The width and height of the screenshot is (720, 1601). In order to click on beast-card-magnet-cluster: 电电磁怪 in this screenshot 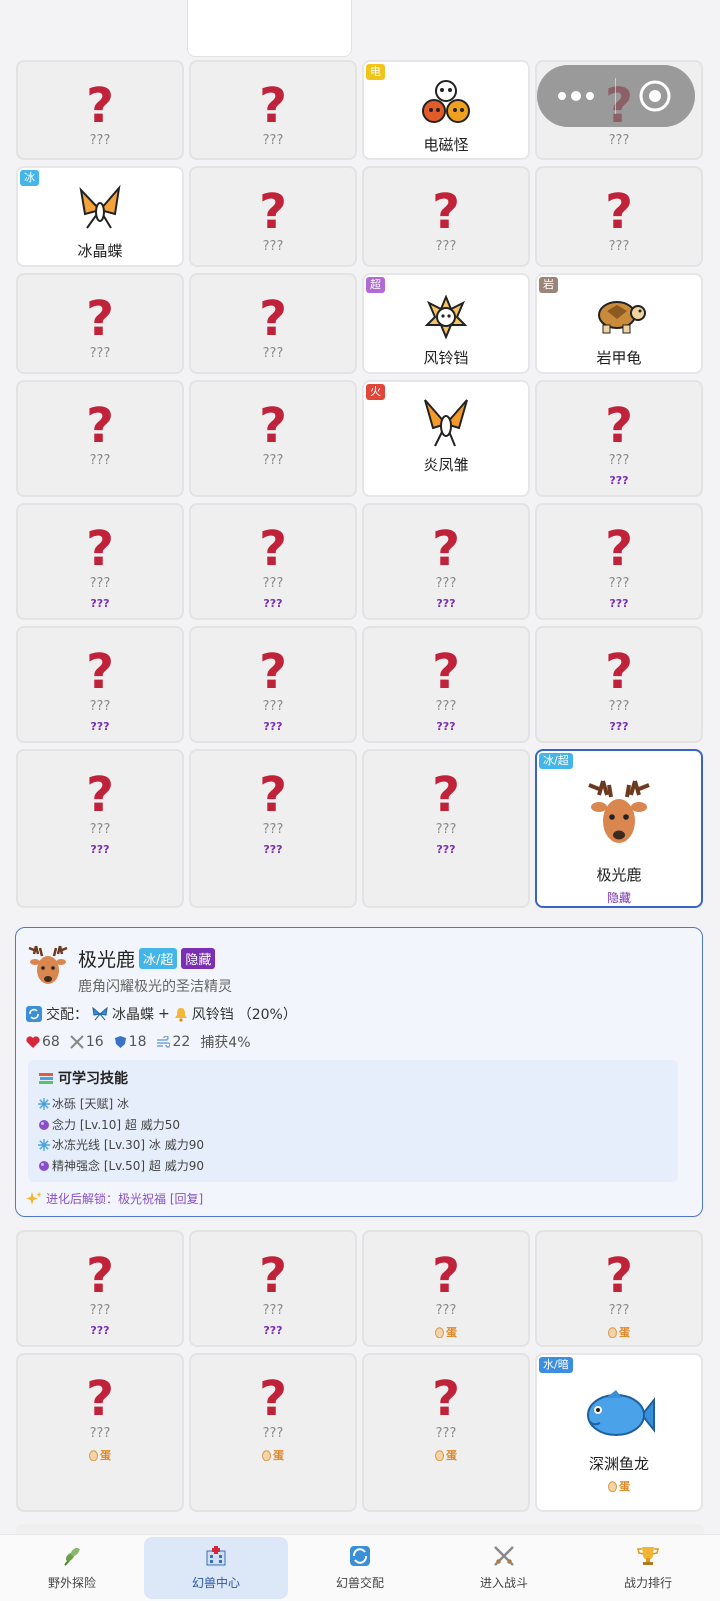, I will do `click(446, 110)`.